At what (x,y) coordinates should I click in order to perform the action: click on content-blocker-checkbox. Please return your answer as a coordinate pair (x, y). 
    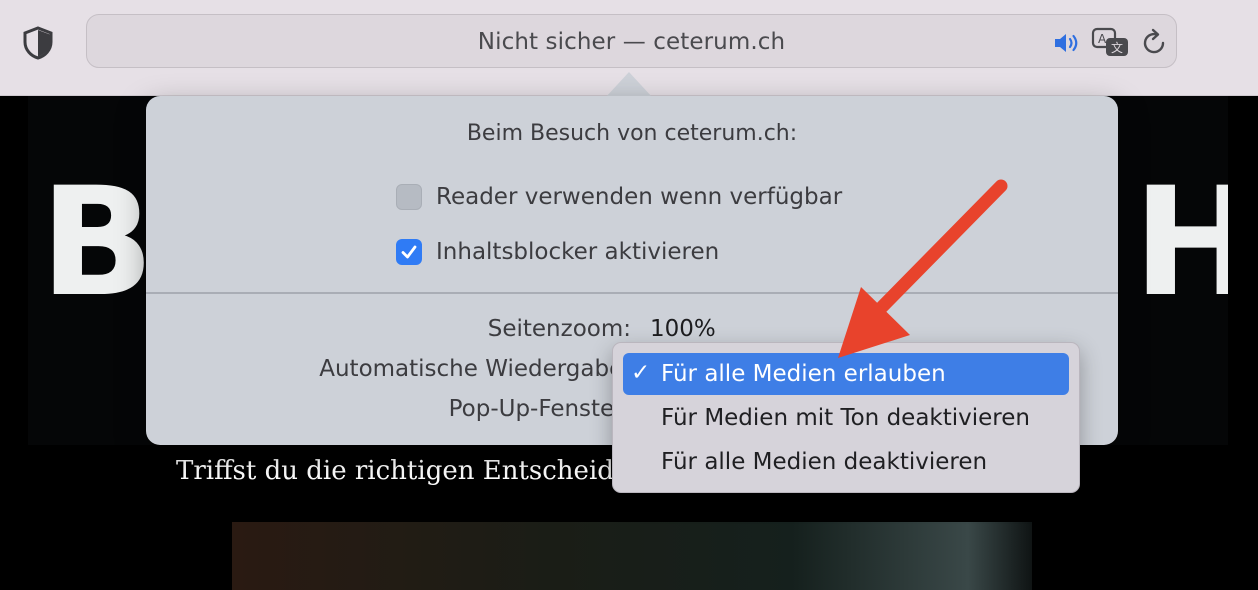
    Looking at the image, I should click on (409, 252).